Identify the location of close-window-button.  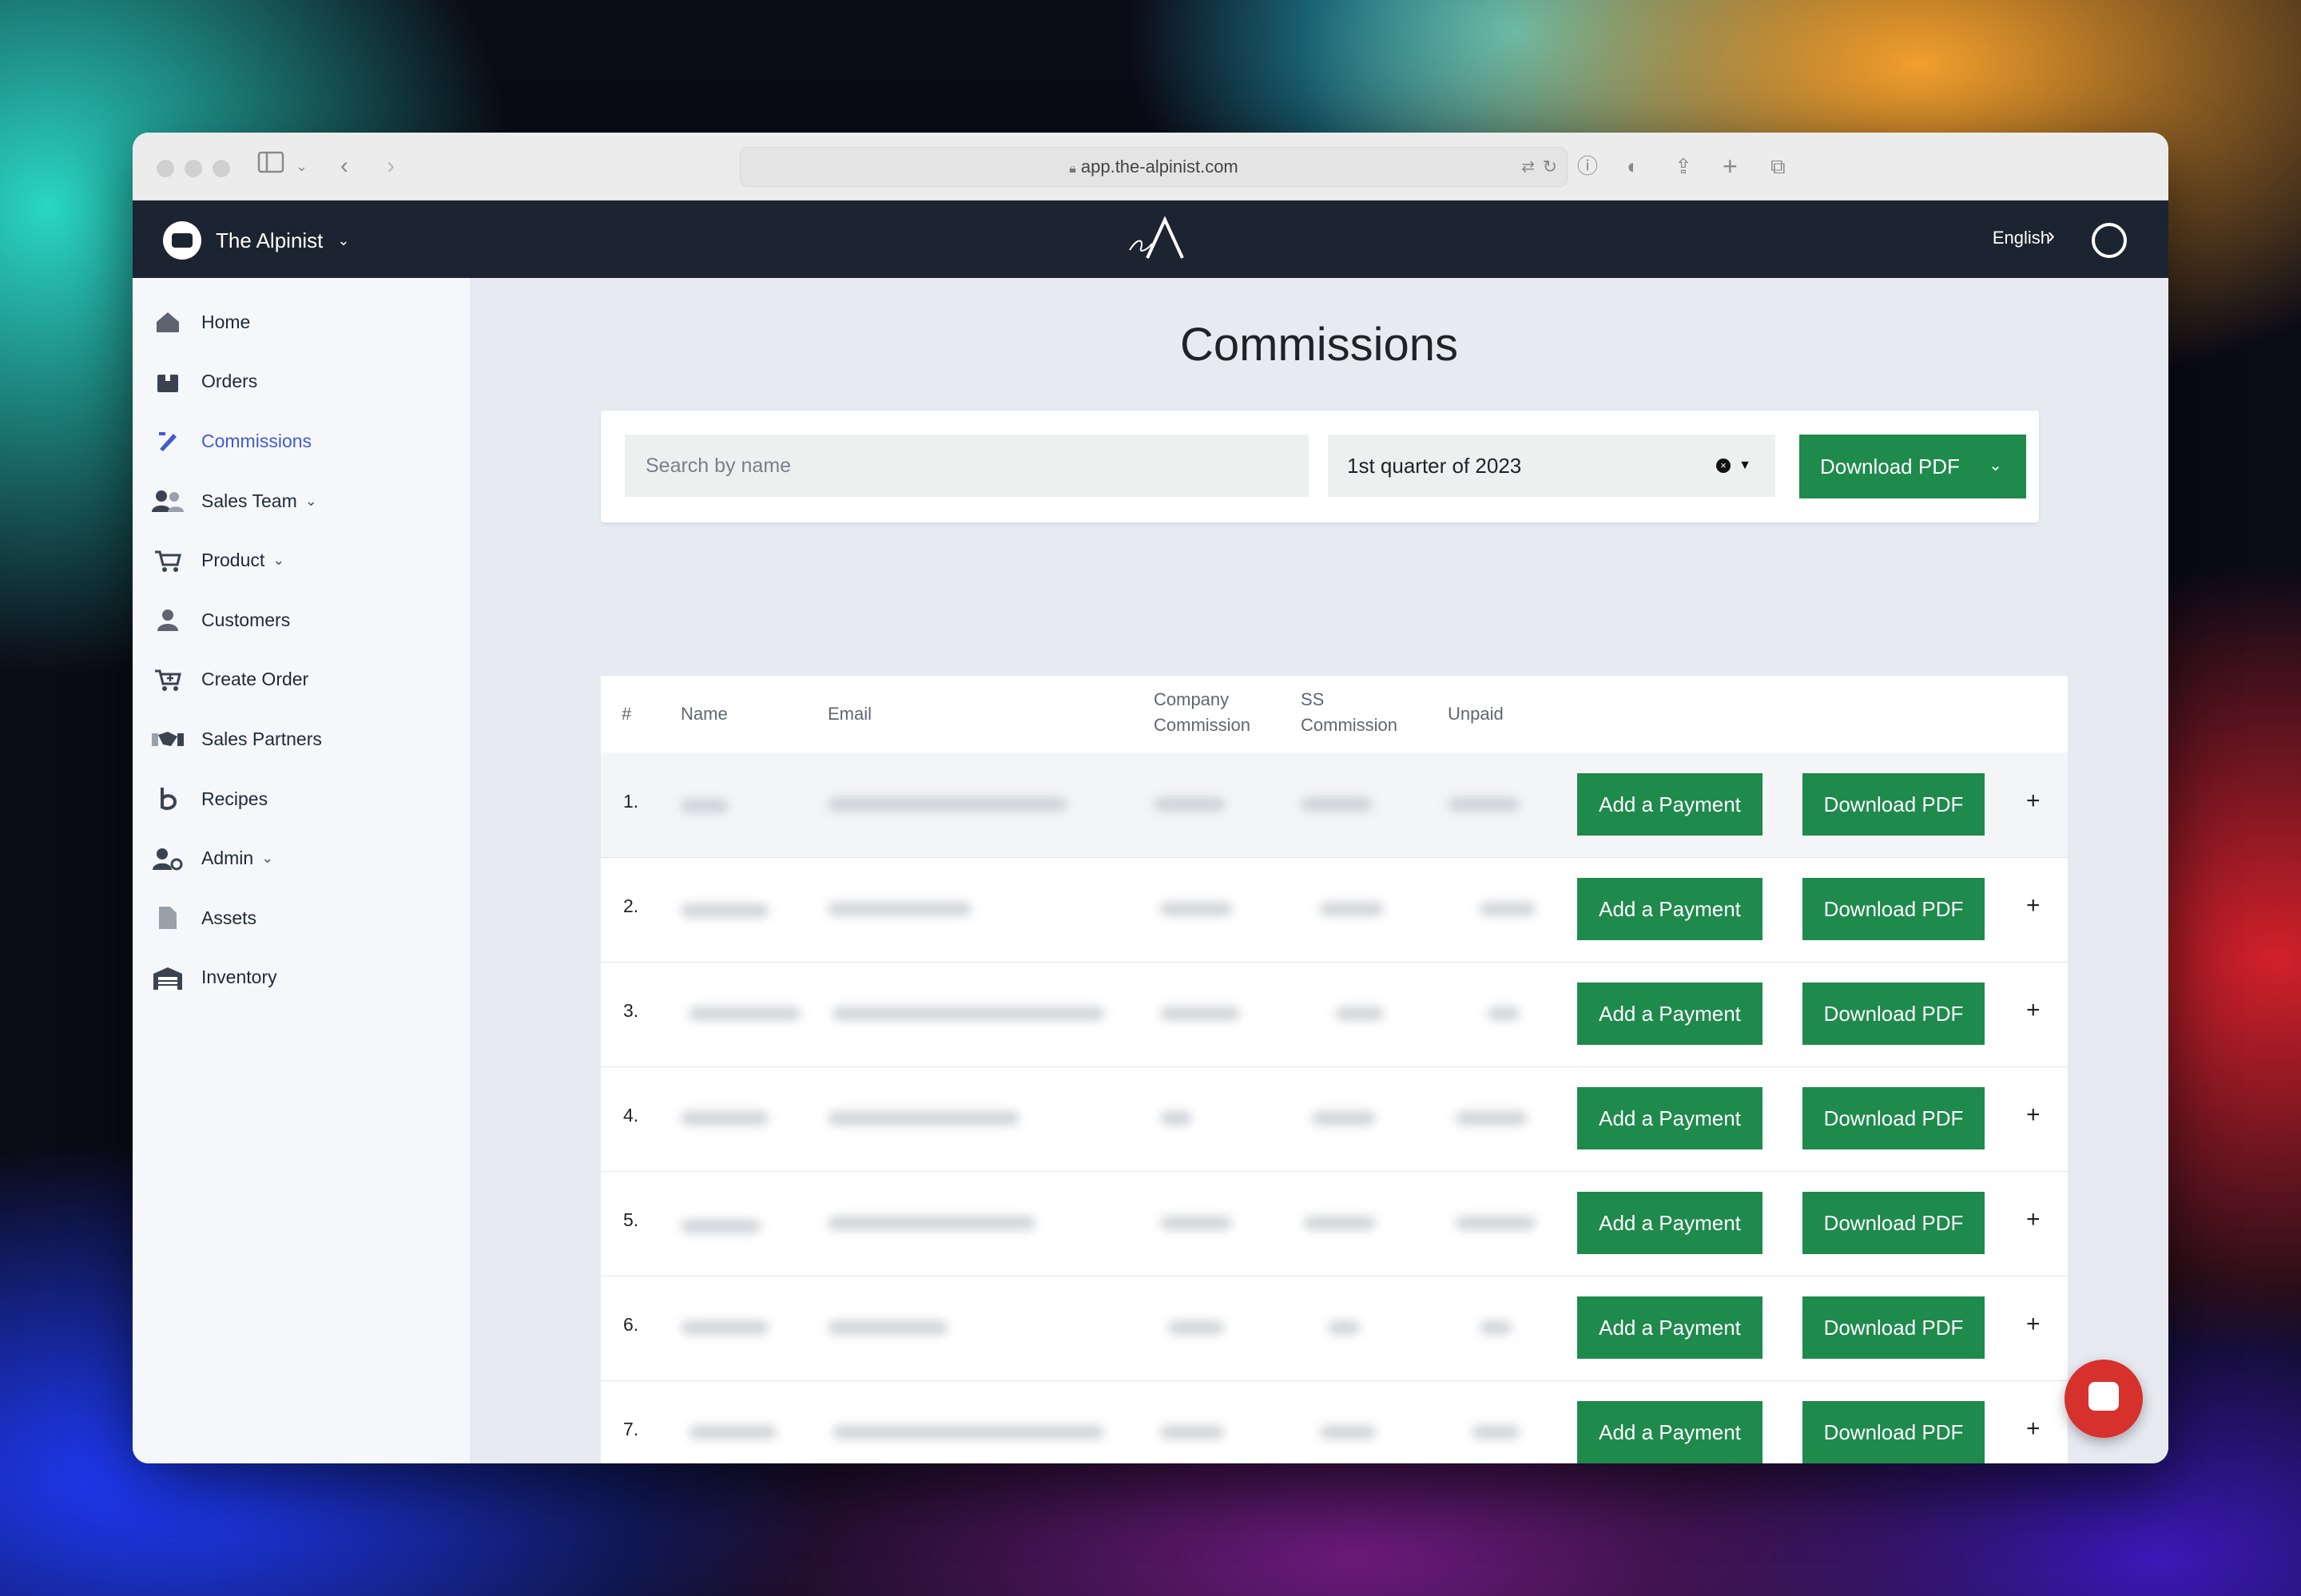
(166, 168).